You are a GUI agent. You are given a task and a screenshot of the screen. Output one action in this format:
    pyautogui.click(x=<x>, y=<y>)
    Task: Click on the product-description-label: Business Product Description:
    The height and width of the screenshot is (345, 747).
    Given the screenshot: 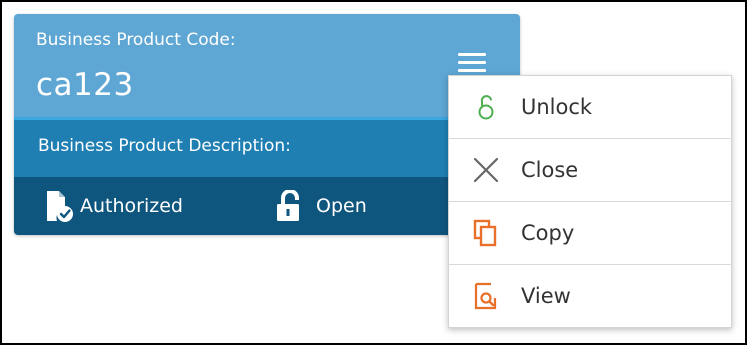 What is the action you would take?
    pyautogui.click(x=164, y=146)
    